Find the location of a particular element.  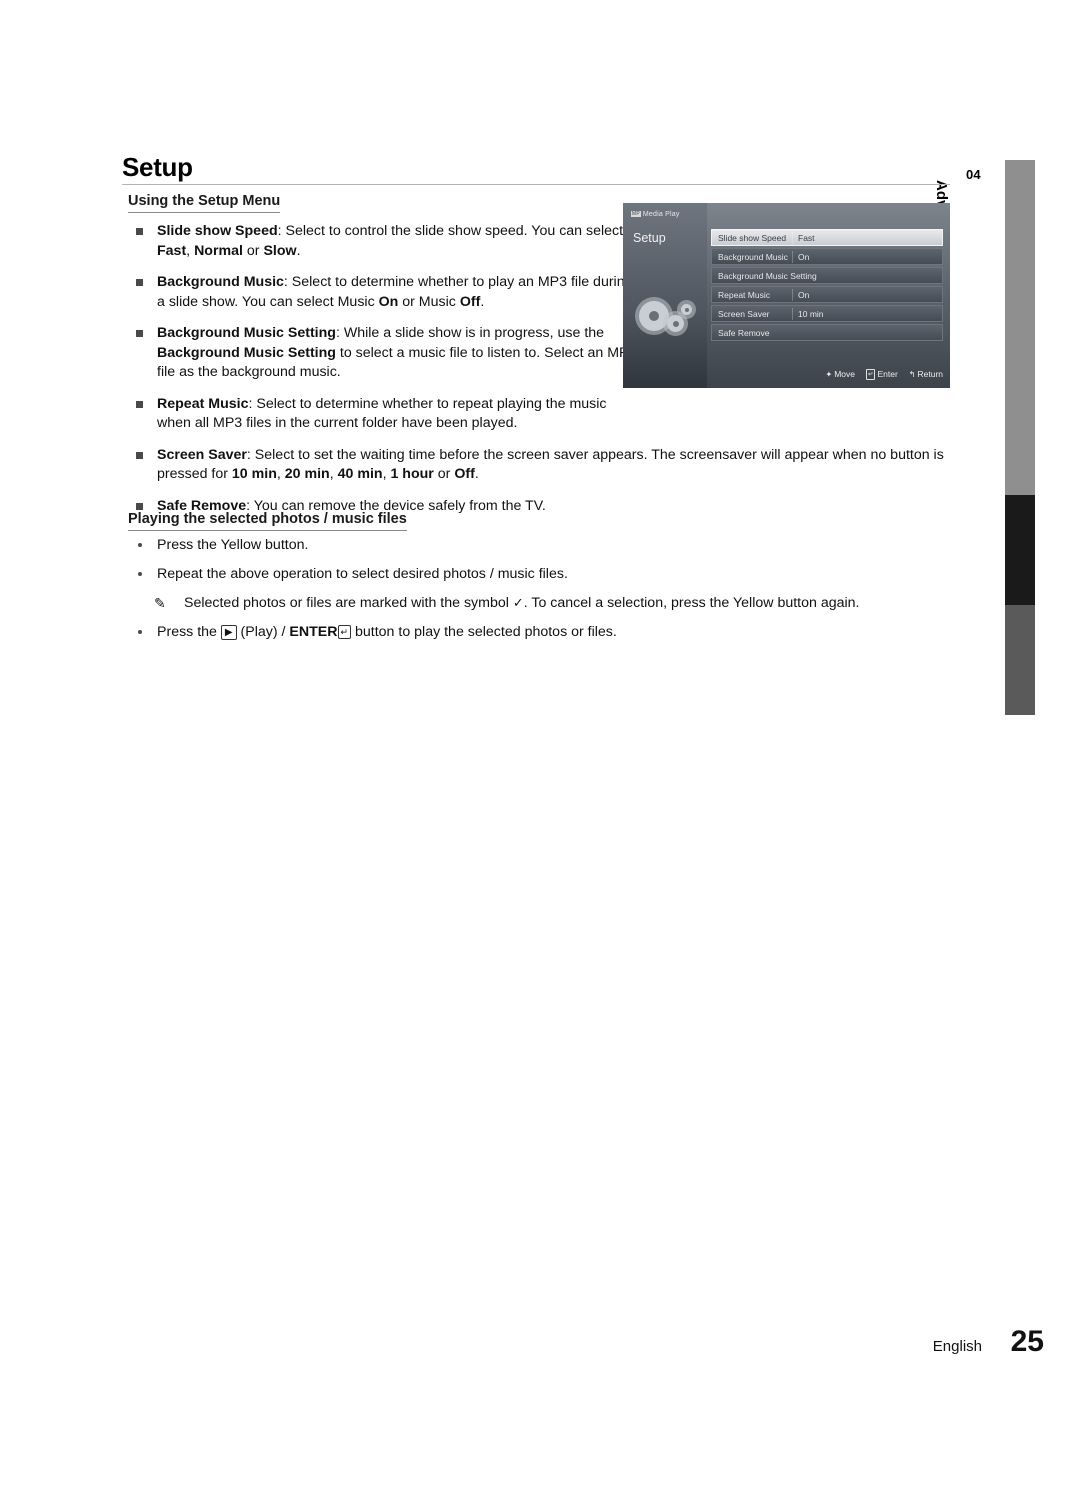

pencil-icon: ✎ is located at coordinates (160, 603).